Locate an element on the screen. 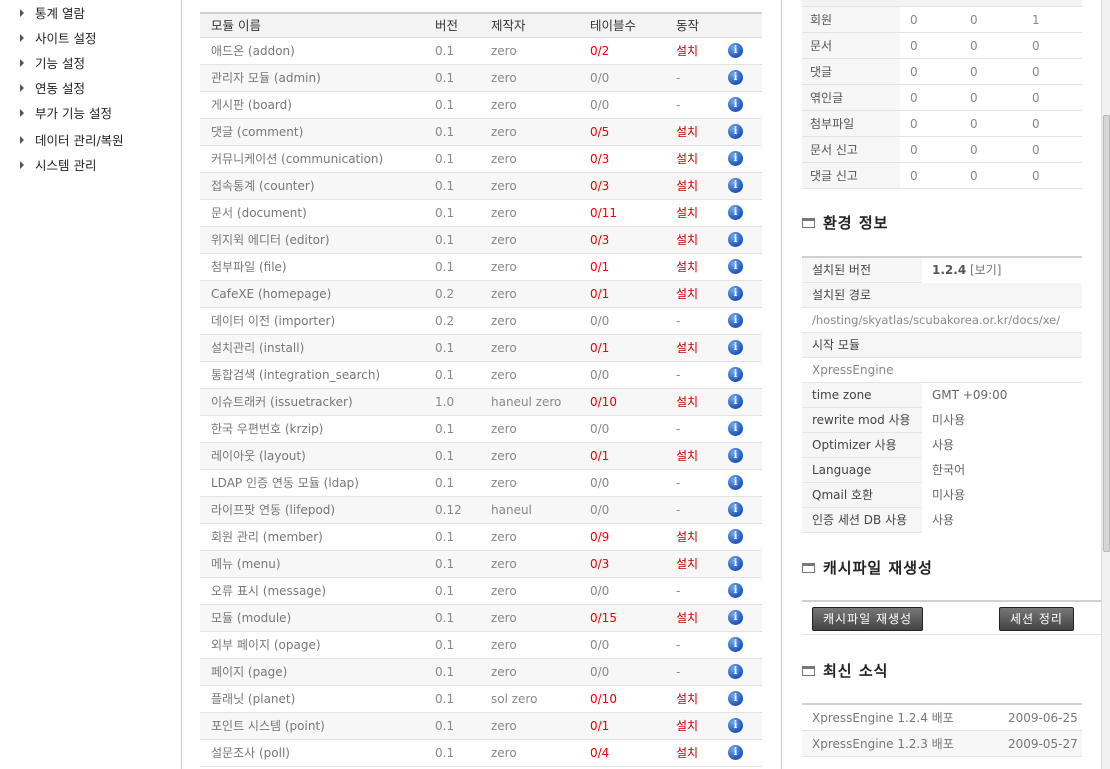 The width and height of the screenshot is (1110, 769). sidebar-item-integration-settings: 연동 설정 is located at coordinates (52, 89).